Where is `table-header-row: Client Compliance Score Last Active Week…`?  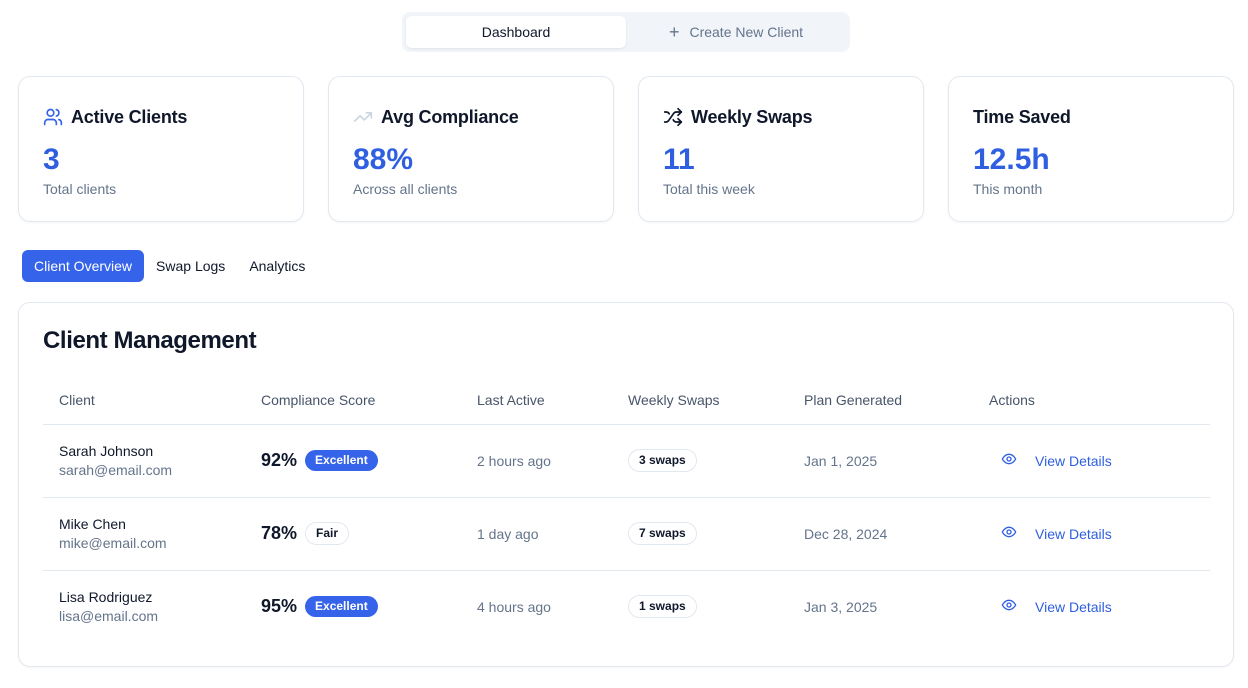 table-header-row: Client Compliance Score Last Active Week… is located at coordinates (626, 401).